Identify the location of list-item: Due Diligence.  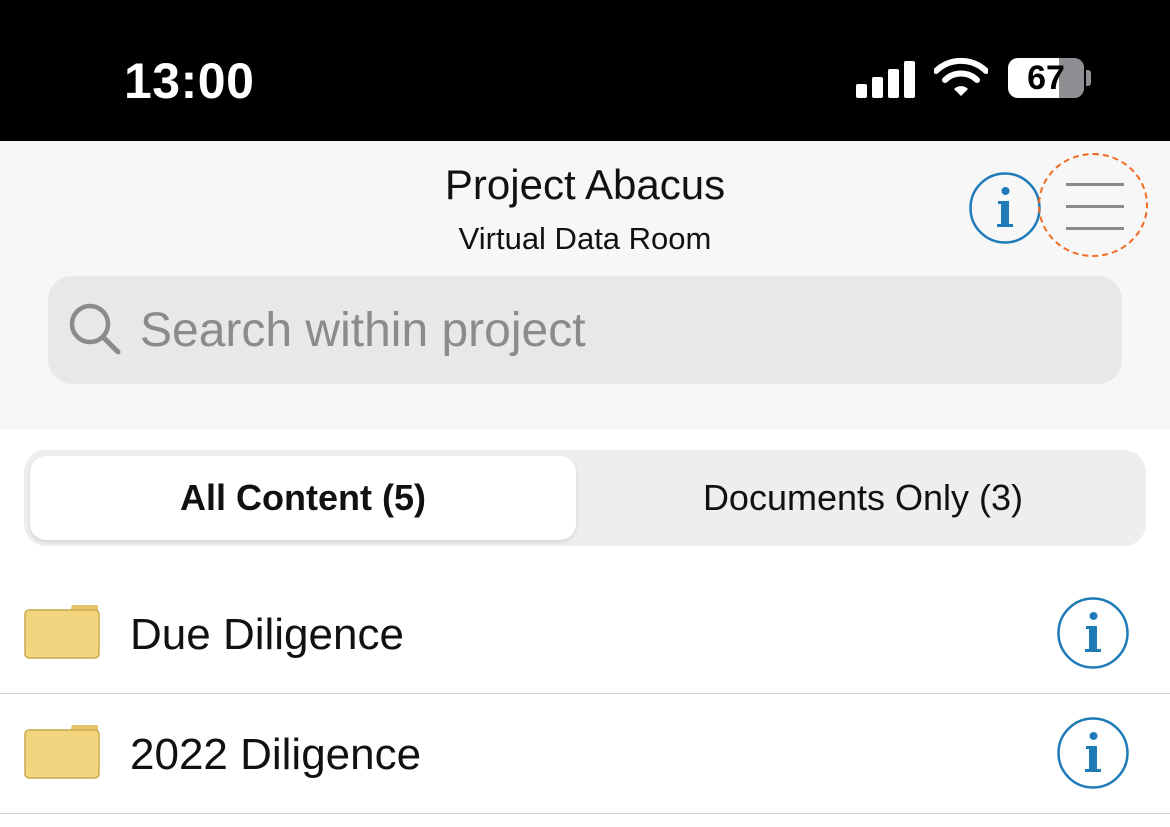
(585, 634).